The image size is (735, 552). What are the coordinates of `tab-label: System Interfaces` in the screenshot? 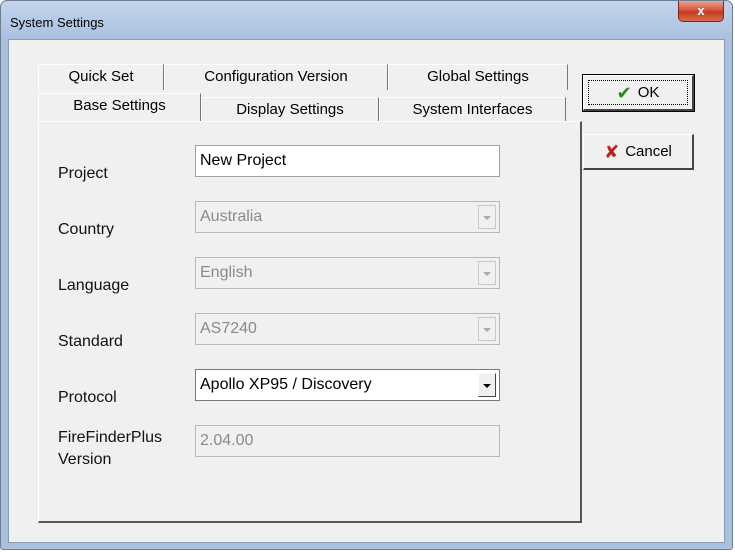 It's located at (472, 109).